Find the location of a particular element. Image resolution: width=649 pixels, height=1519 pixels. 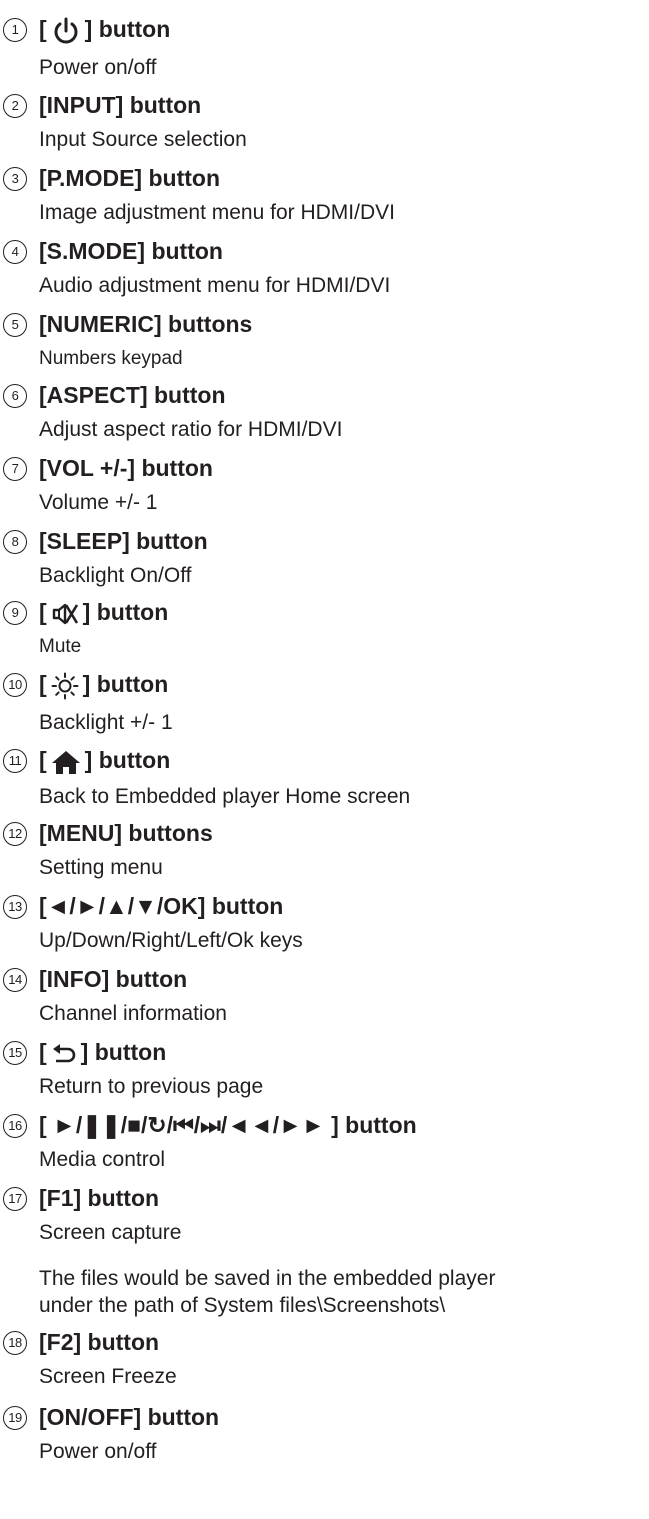

item-description: Screen Freeze is located at coordinates (108, 1376).